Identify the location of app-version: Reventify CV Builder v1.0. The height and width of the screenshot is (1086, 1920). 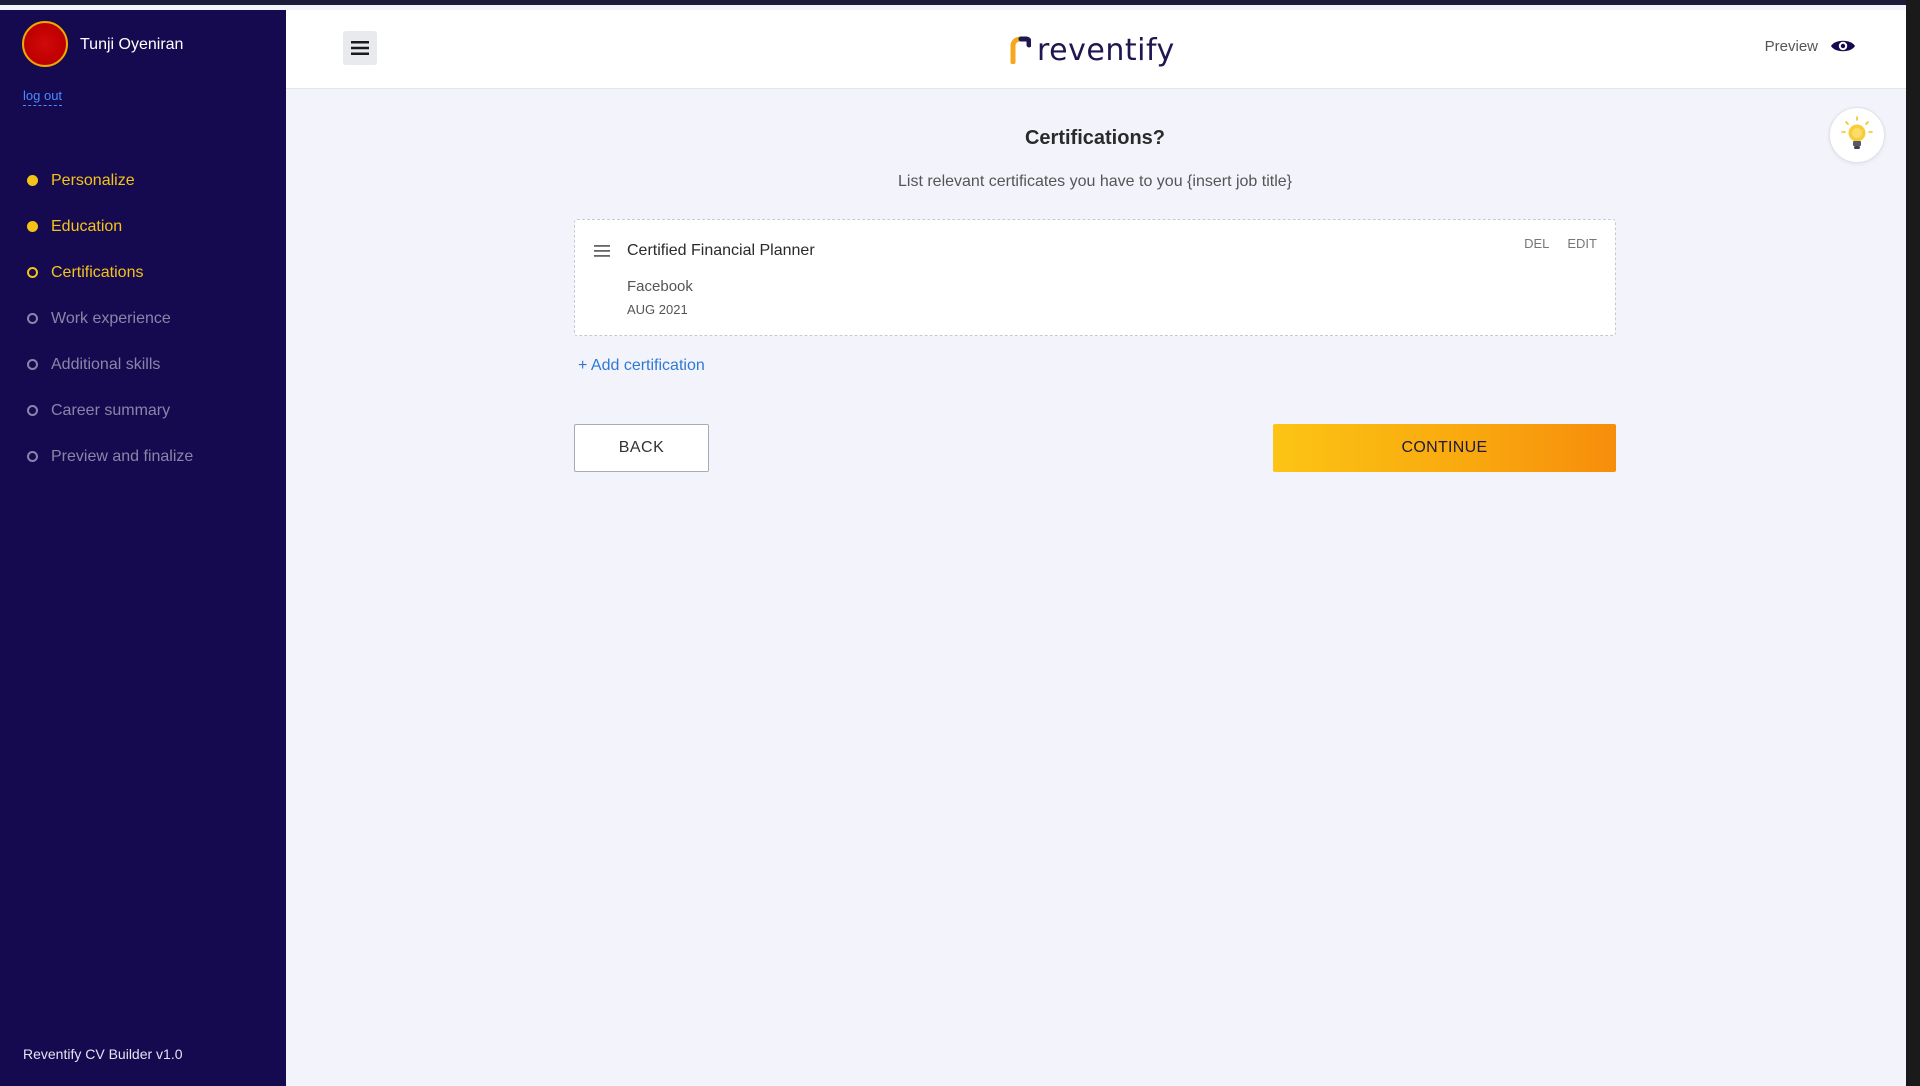
(103, 1054).